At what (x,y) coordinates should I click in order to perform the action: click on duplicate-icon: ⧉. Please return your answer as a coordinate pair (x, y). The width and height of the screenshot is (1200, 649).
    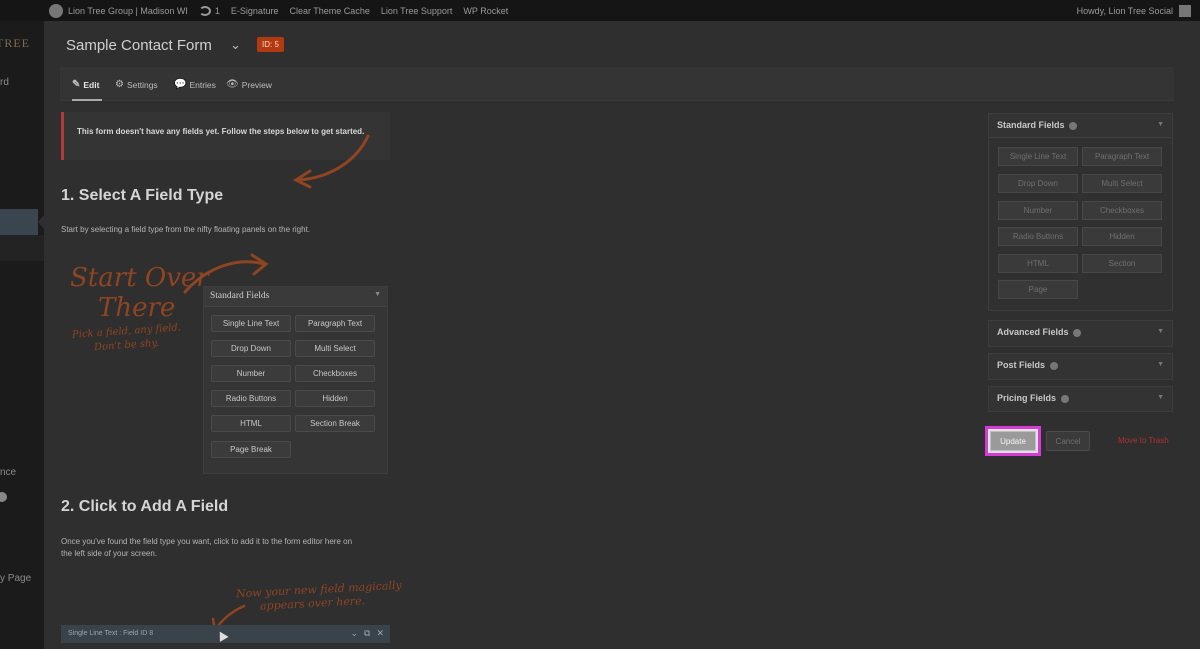
    Looking at the image, I should click on (367, 633).